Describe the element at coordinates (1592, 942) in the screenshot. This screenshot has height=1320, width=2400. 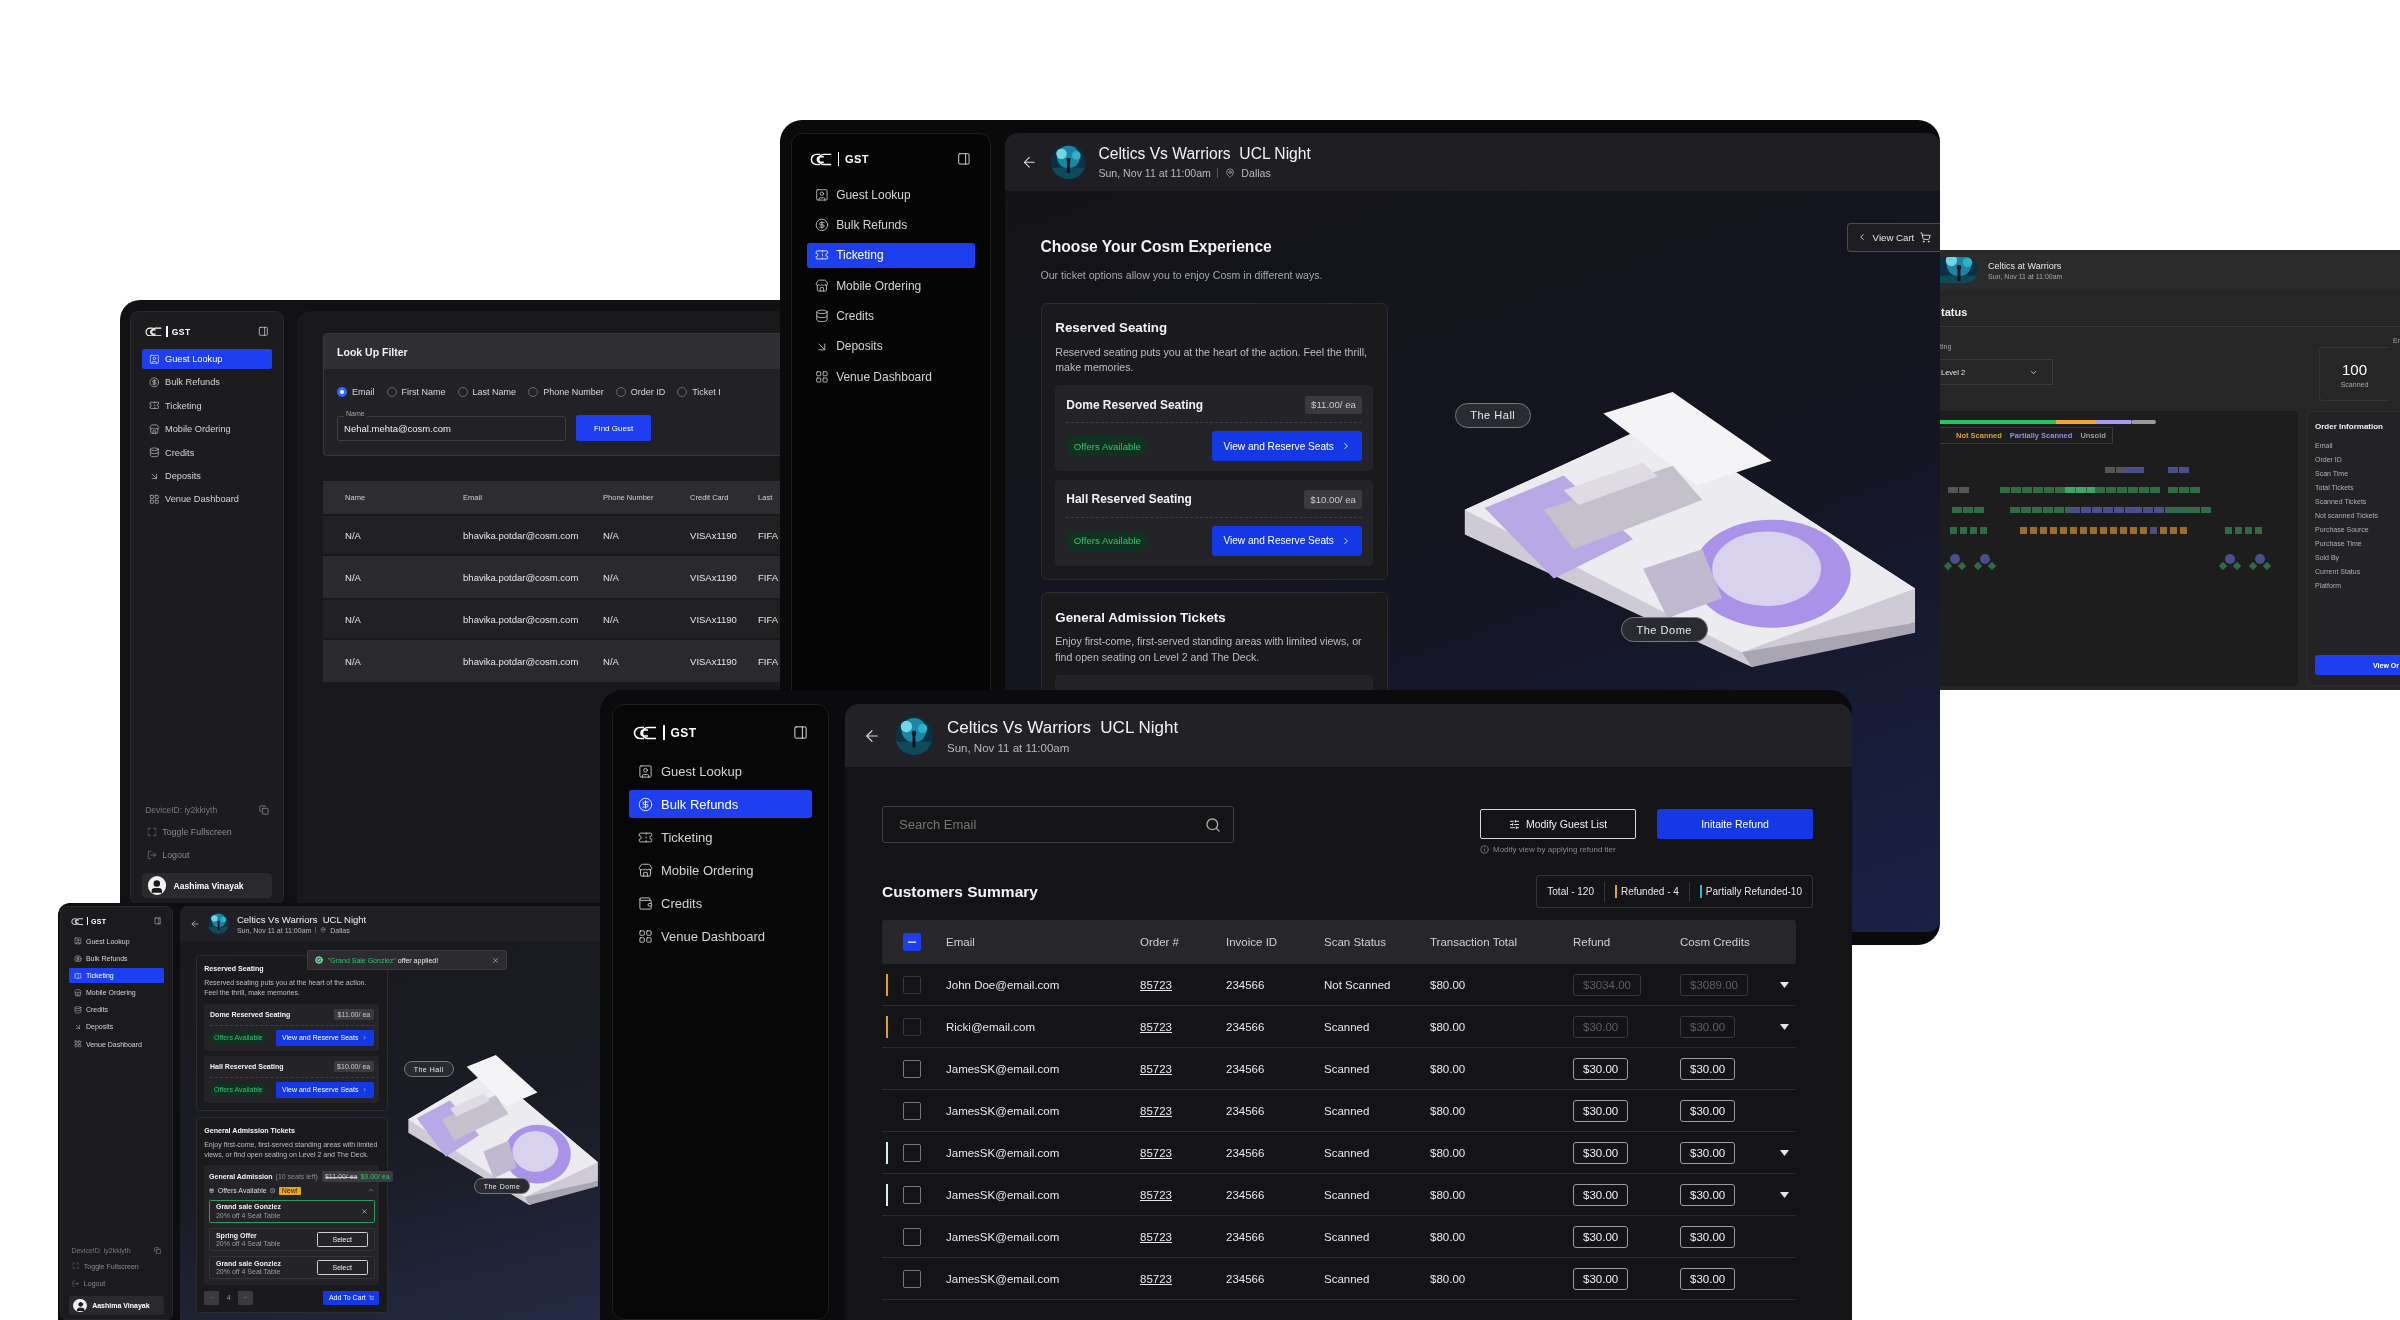
I see `column-header: Refund` at that location.